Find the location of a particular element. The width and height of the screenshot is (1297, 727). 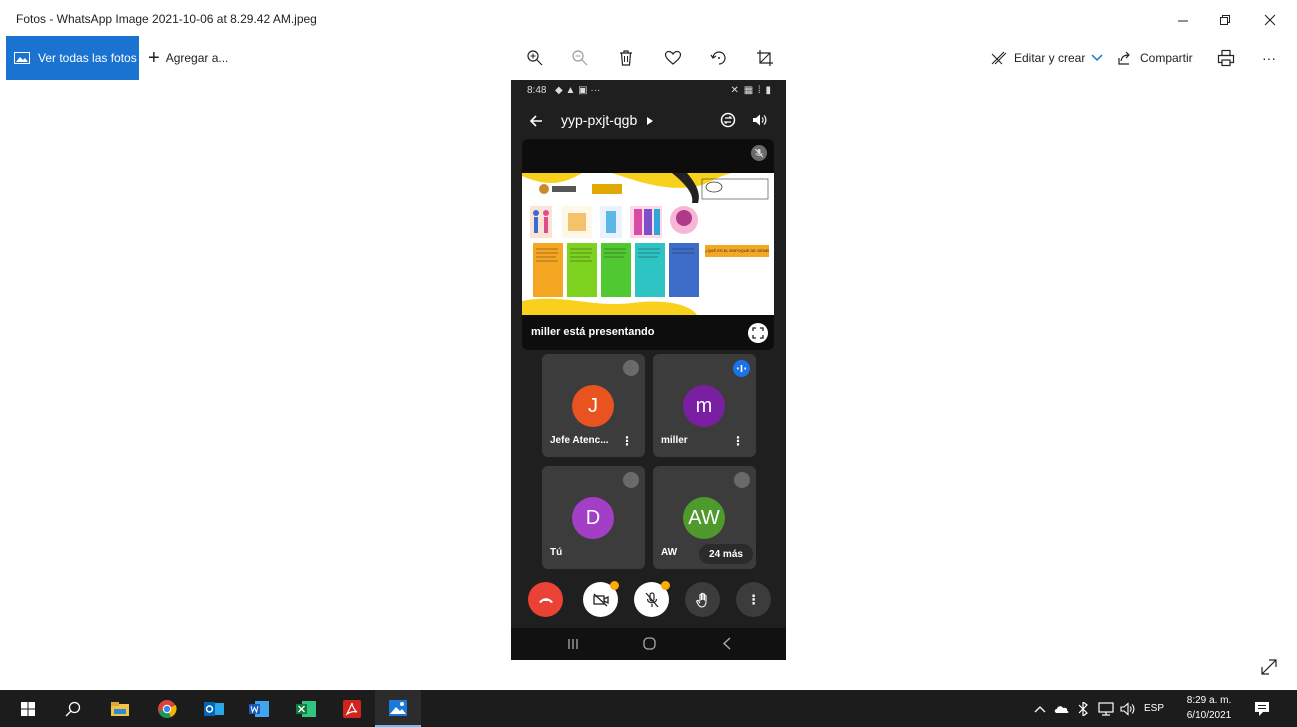

file-explorer-button is located at coordinates (120, 708).